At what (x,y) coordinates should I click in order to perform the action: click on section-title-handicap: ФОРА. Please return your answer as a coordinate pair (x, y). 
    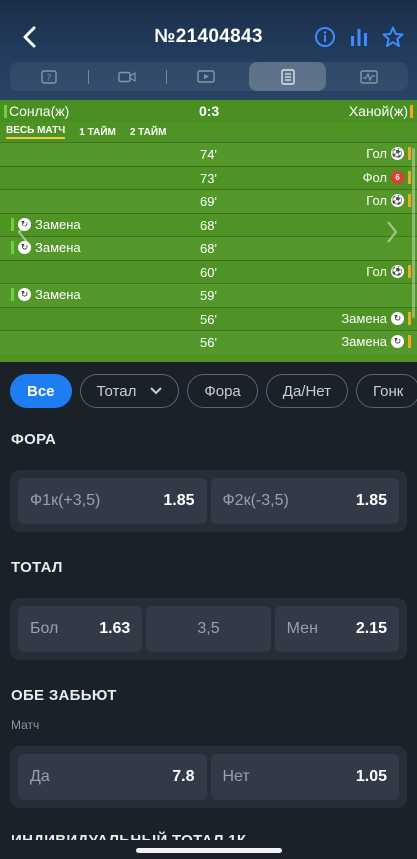
    Looking at the image, I should click on (34, 439).